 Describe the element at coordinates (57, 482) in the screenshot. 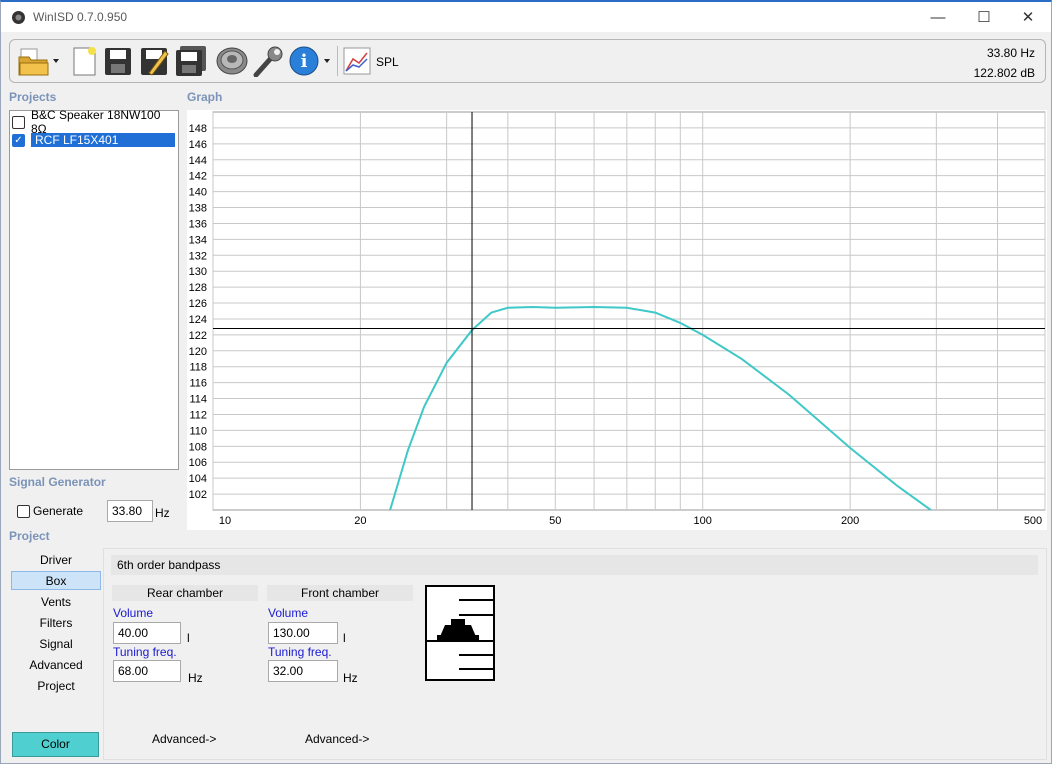

I see `signal-generator-label: Signal Generator` at that location.